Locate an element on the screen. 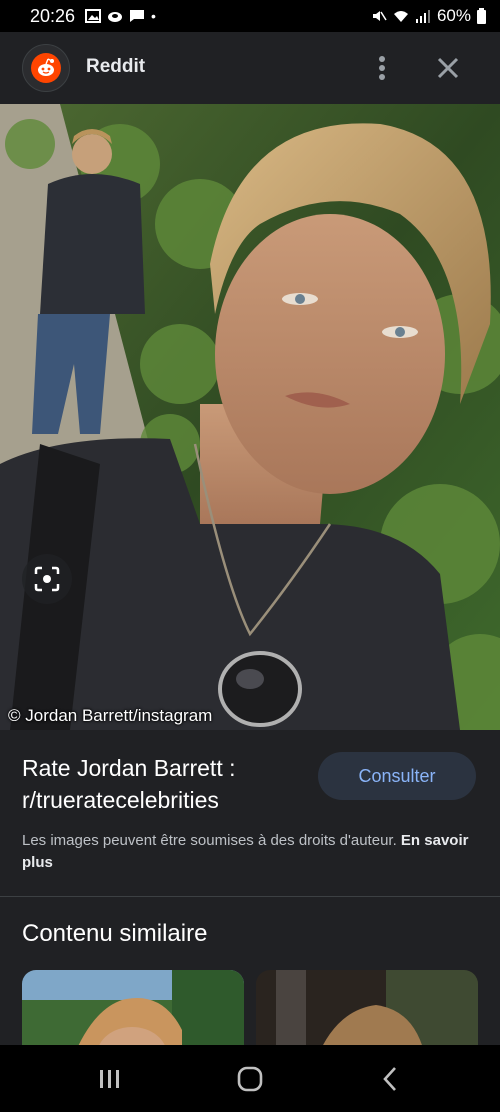  home-icon is located at coordinates (250, 1079).